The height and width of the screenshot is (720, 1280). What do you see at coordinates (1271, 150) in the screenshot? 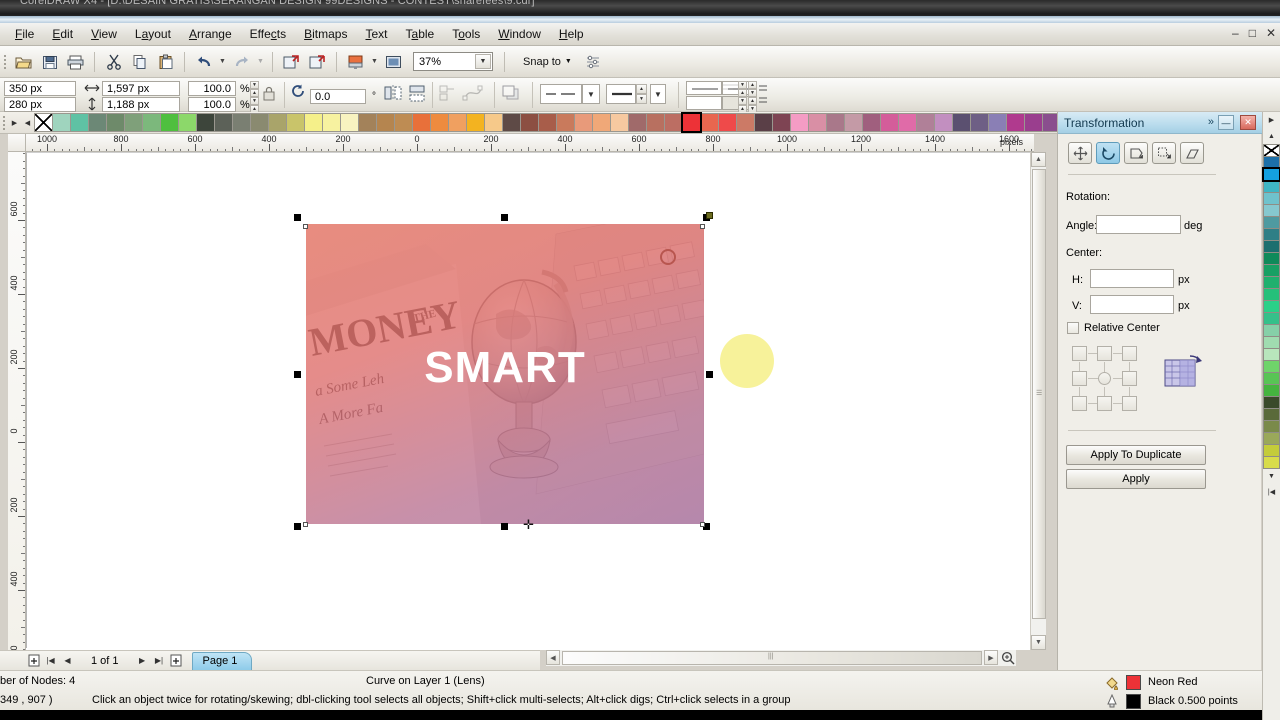
I see `vswatch-none` at bounding box center [1271, 150].